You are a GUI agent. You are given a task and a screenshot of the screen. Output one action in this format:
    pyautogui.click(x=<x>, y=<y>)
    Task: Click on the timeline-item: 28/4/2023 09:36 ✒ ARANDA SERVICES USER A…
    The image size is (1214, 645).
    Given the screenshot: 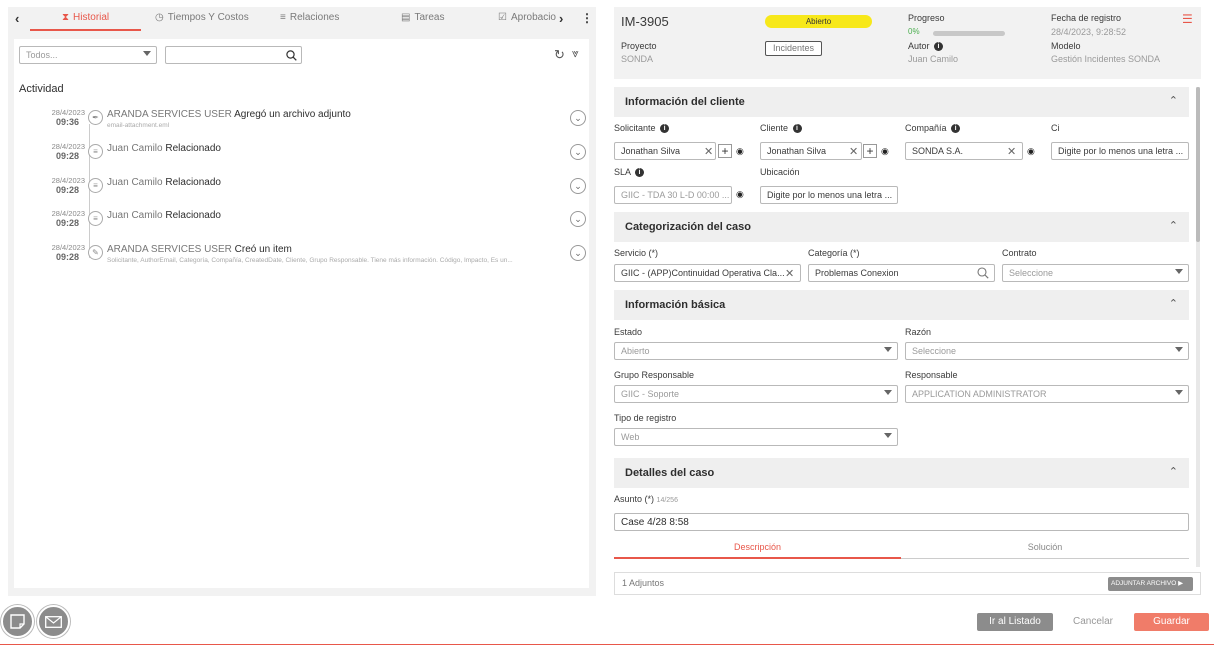 What is the action you would take?
    pyautogui.click(x=301, y=124)
    